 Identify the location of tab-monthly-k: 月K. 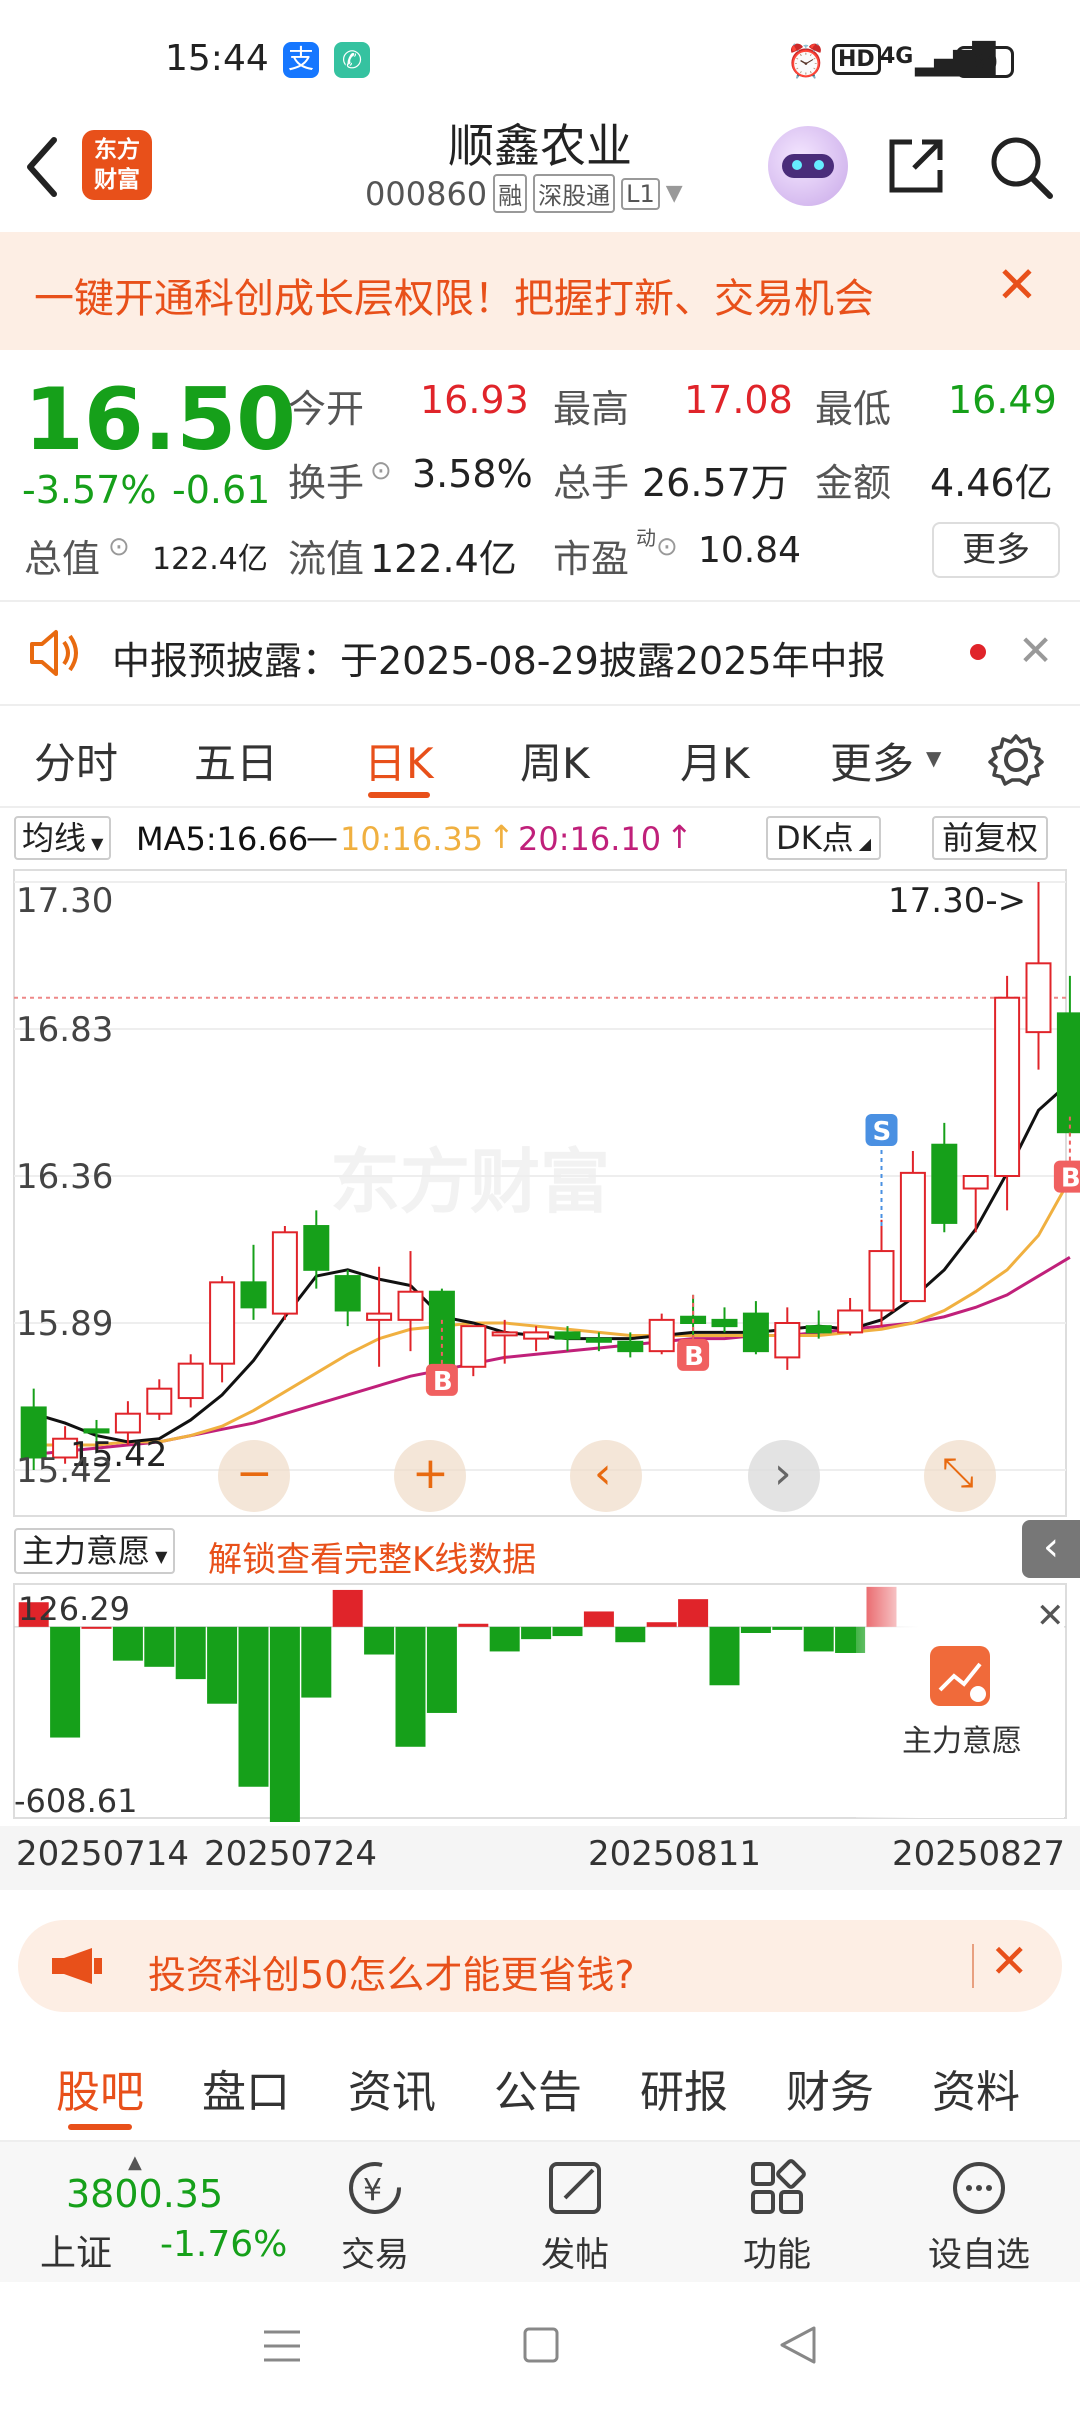
(715, 760).